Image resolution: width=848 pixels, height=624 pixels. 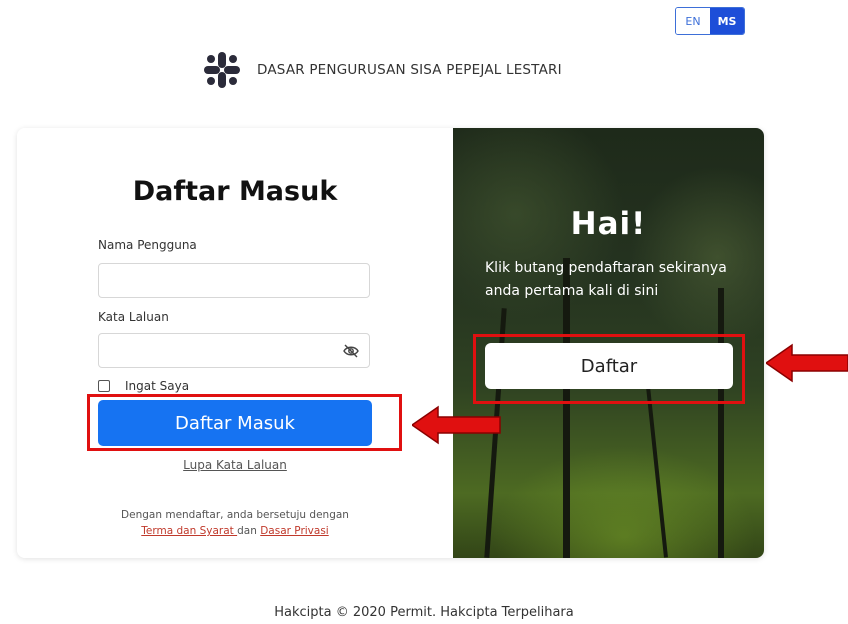 What do you see at coordinates (234, 350) in the screenshot?
I see `password-input` at bounding box center [234, 350].